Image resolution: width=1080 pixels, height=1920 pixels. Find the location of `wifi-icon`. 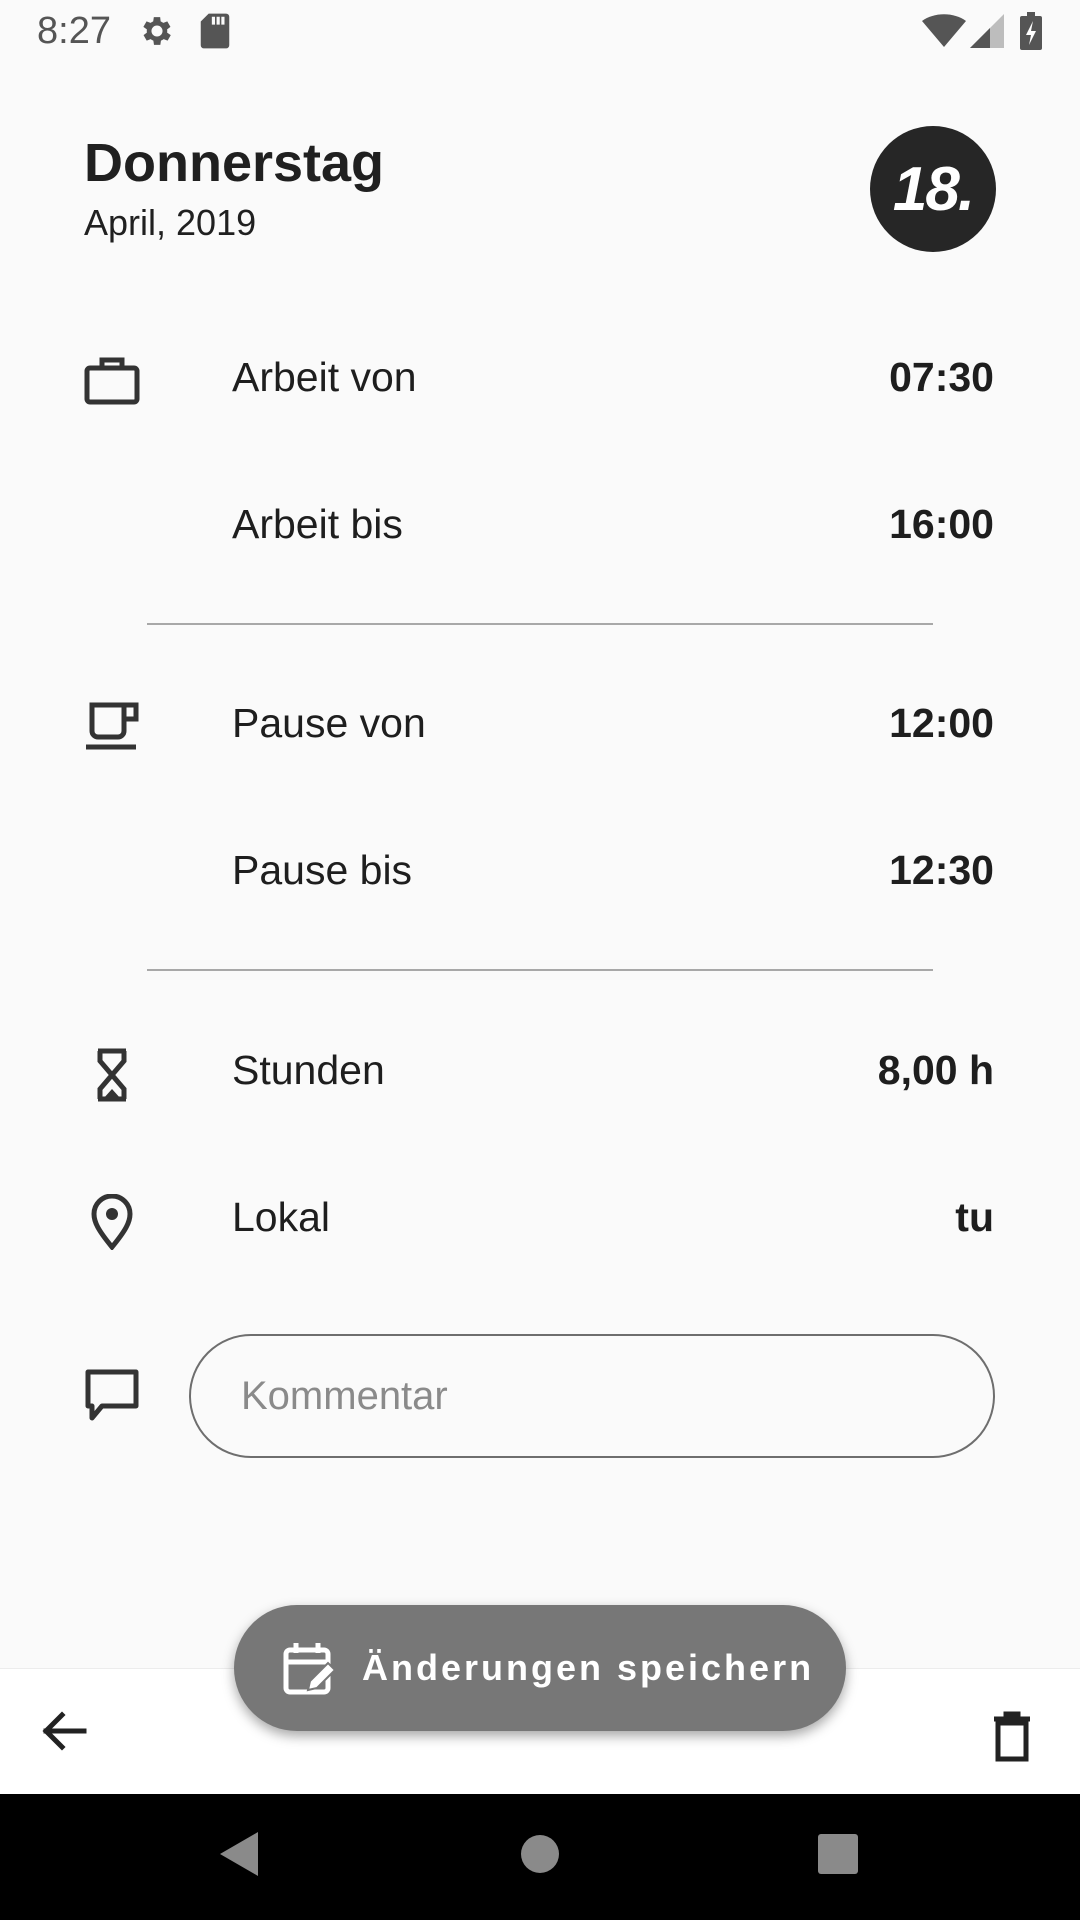

wifi-icon is located at coordinates (944, 33).